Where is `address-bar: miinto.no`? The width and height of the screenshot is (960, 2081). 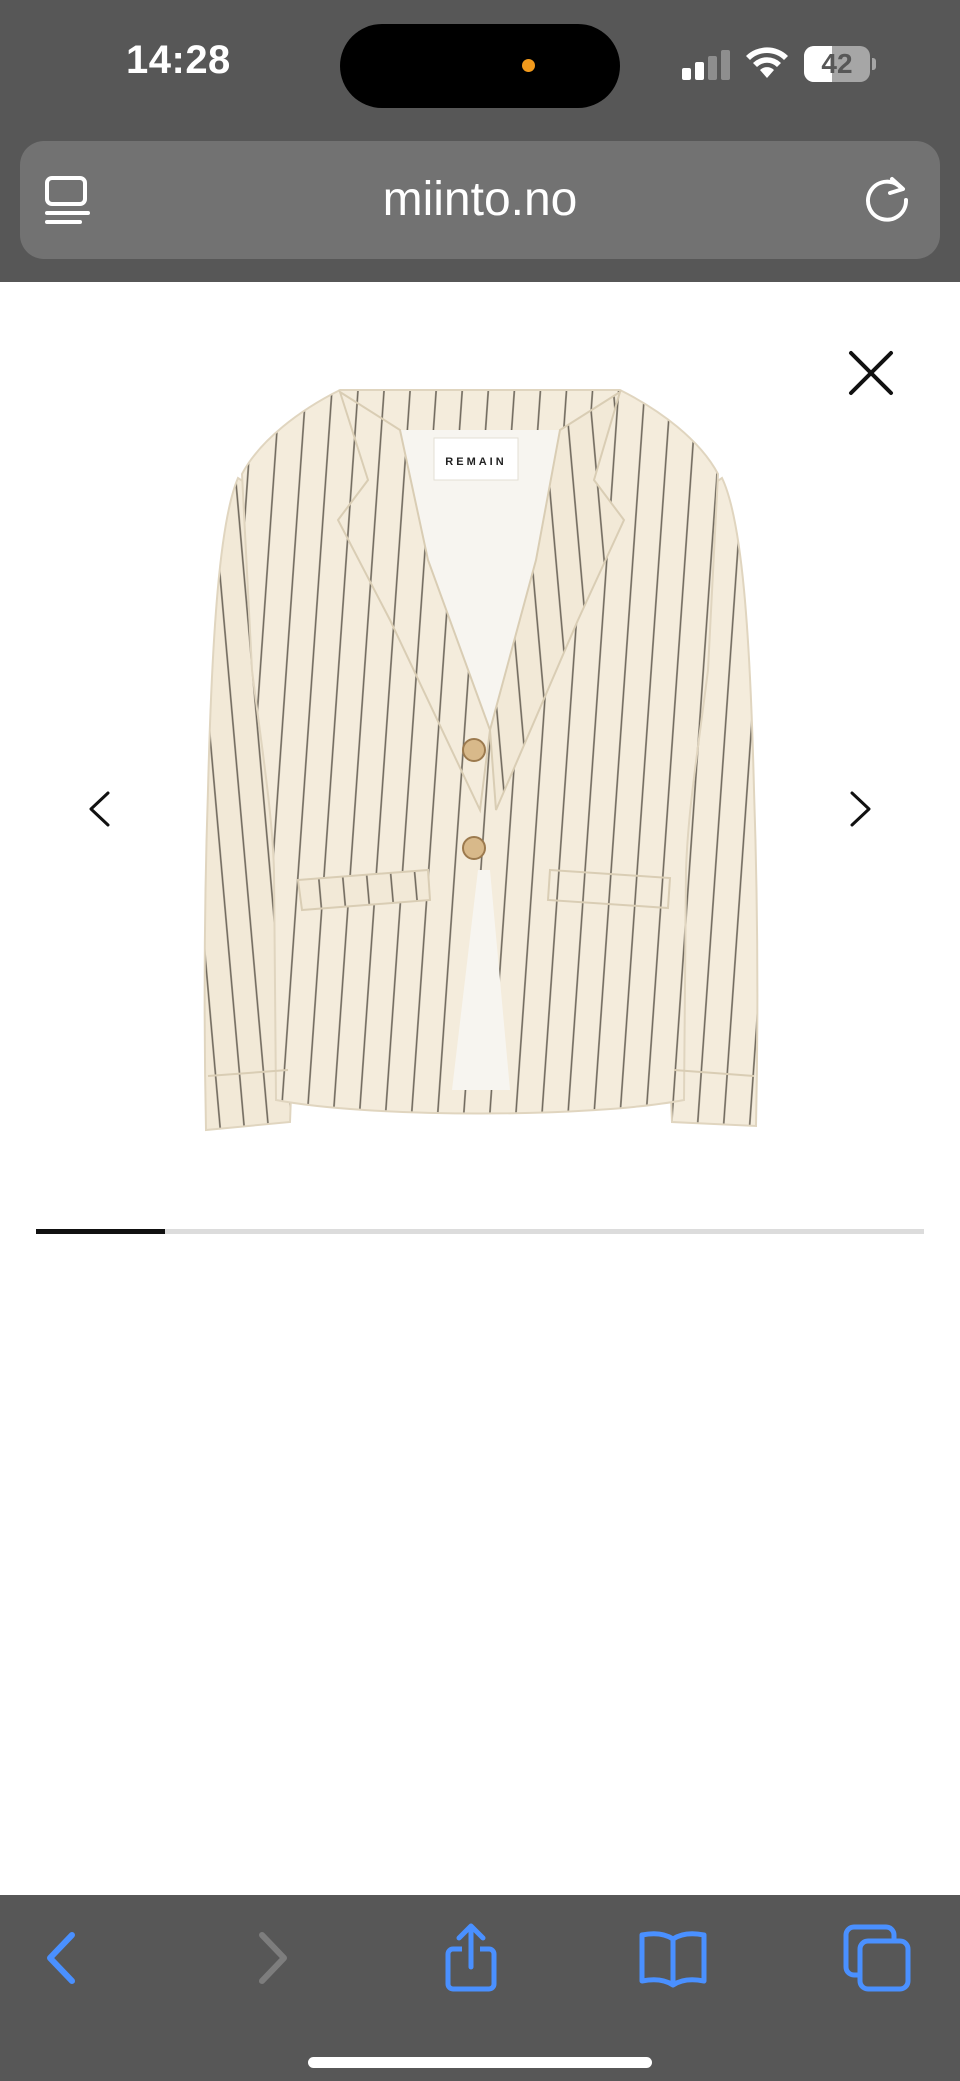
address-bar: miinto.no is located at coordinates (480, 200).